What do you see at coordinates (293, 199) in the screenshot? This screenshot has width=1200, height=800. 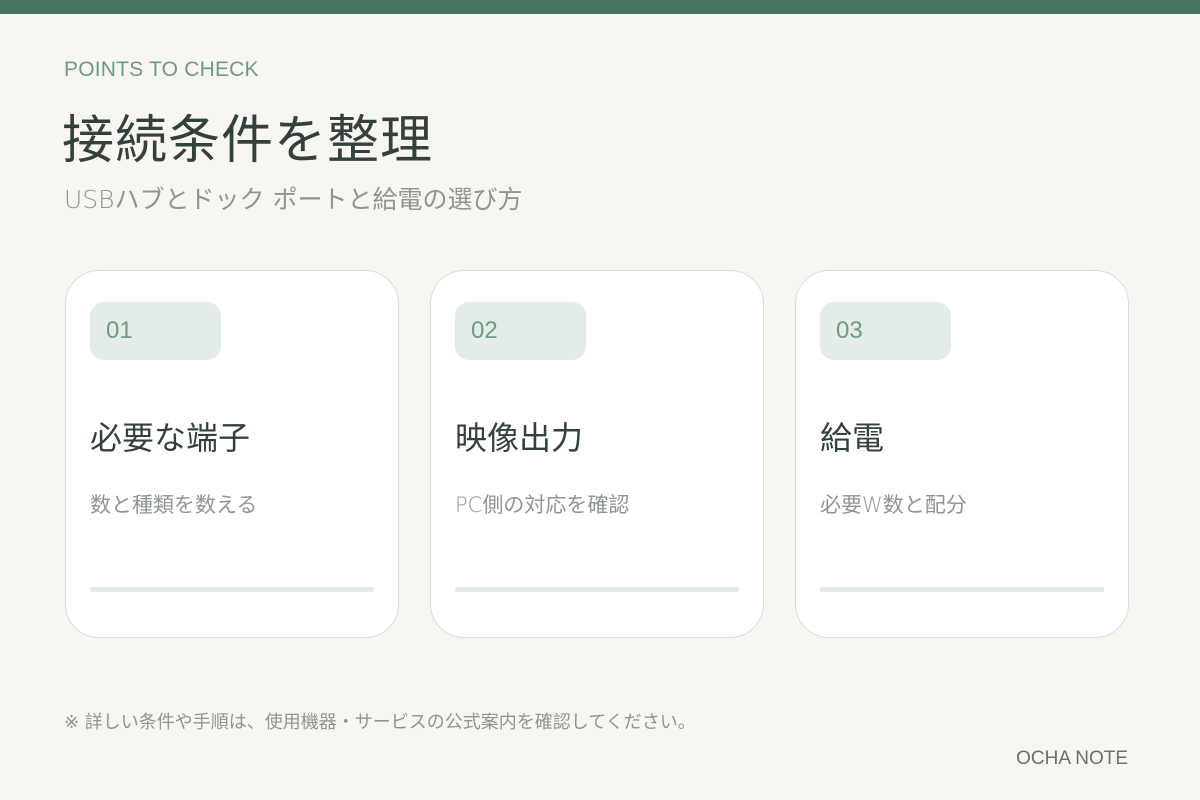 I see `page-subtitle: USBハブとドック ポートと給電の選び方` at bounding box center [293, 199].